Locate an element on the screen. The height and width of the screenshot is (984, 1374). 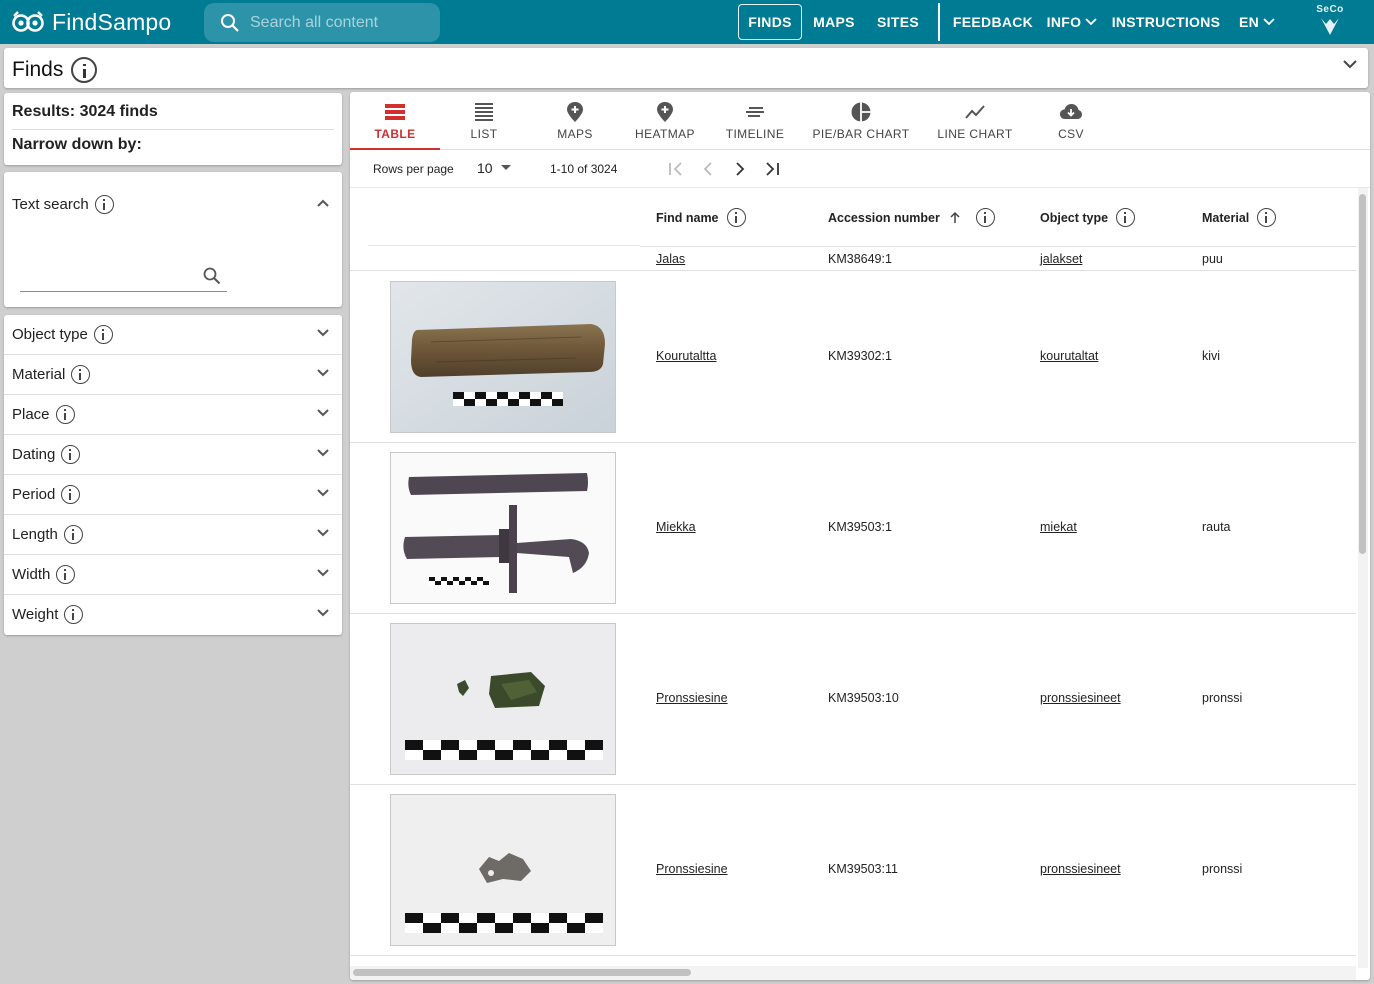
last-page-icon is located at coordinates (772, 169).